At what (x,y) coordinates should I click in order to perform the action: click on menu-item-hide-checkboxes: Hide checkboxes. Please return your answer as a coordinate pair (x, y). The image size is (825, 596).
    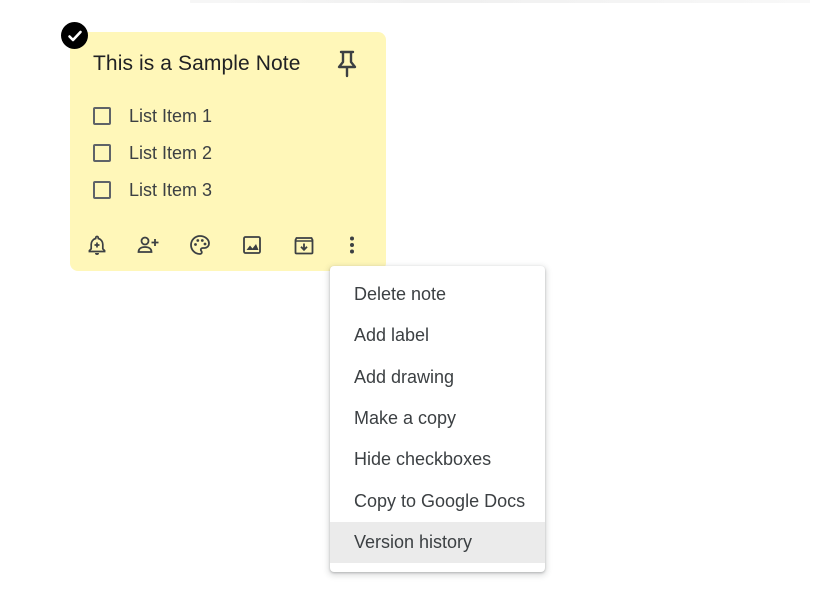
    Looking at the image, I should click on (437, 459).